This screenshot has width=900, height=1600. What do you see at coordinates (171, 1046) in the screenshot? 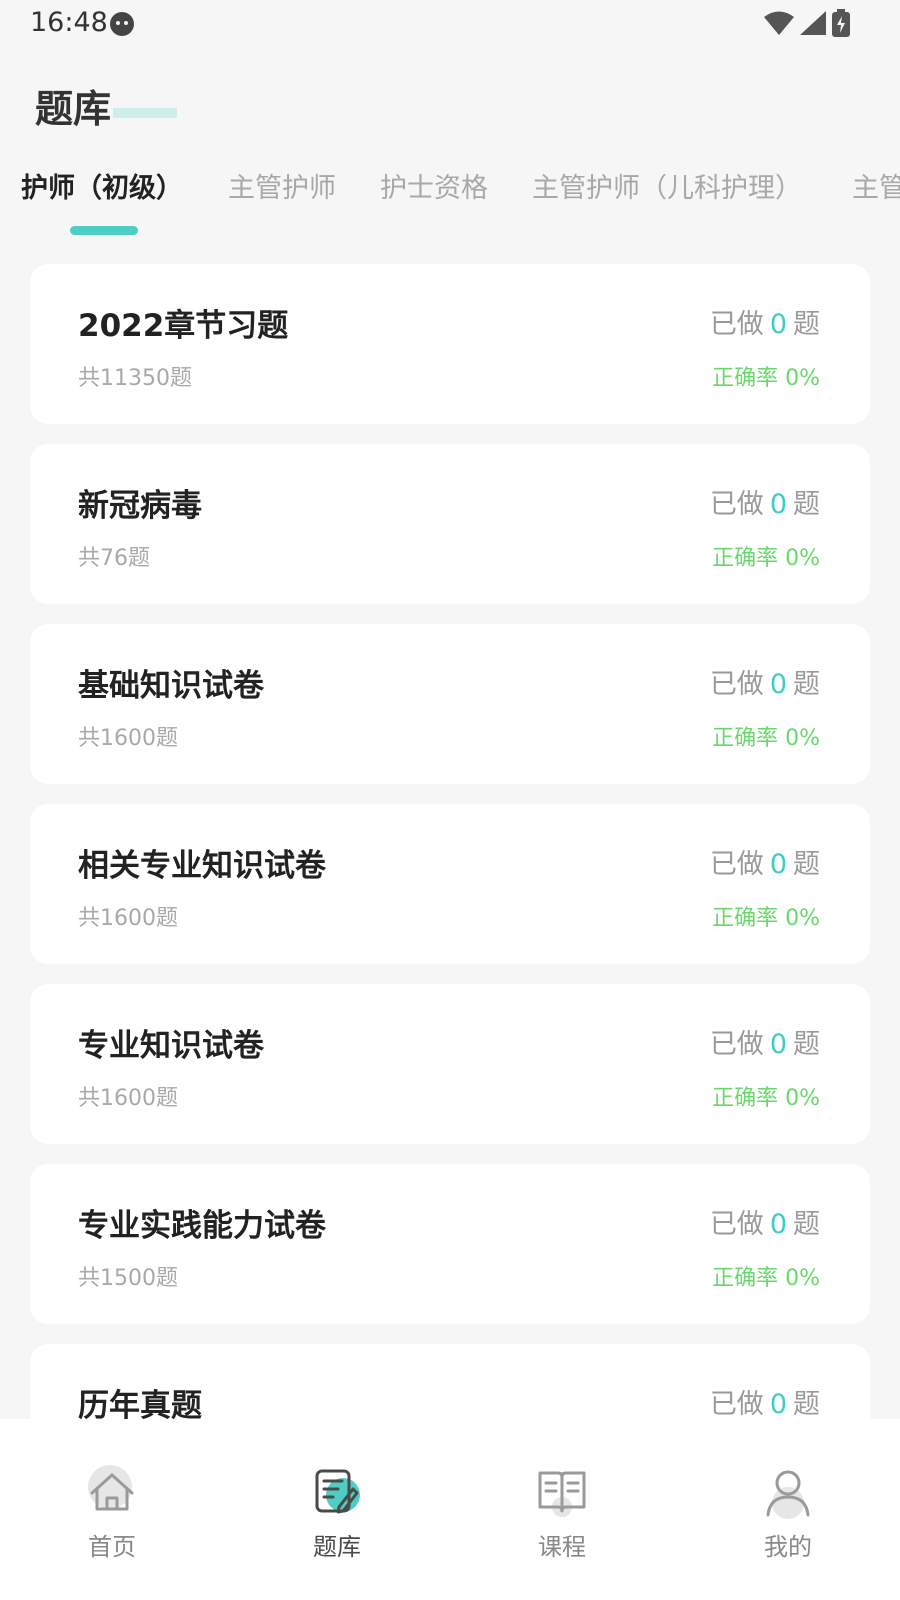
I see `card-title: 专业知识试卷` at bounding box center [171, 1046].